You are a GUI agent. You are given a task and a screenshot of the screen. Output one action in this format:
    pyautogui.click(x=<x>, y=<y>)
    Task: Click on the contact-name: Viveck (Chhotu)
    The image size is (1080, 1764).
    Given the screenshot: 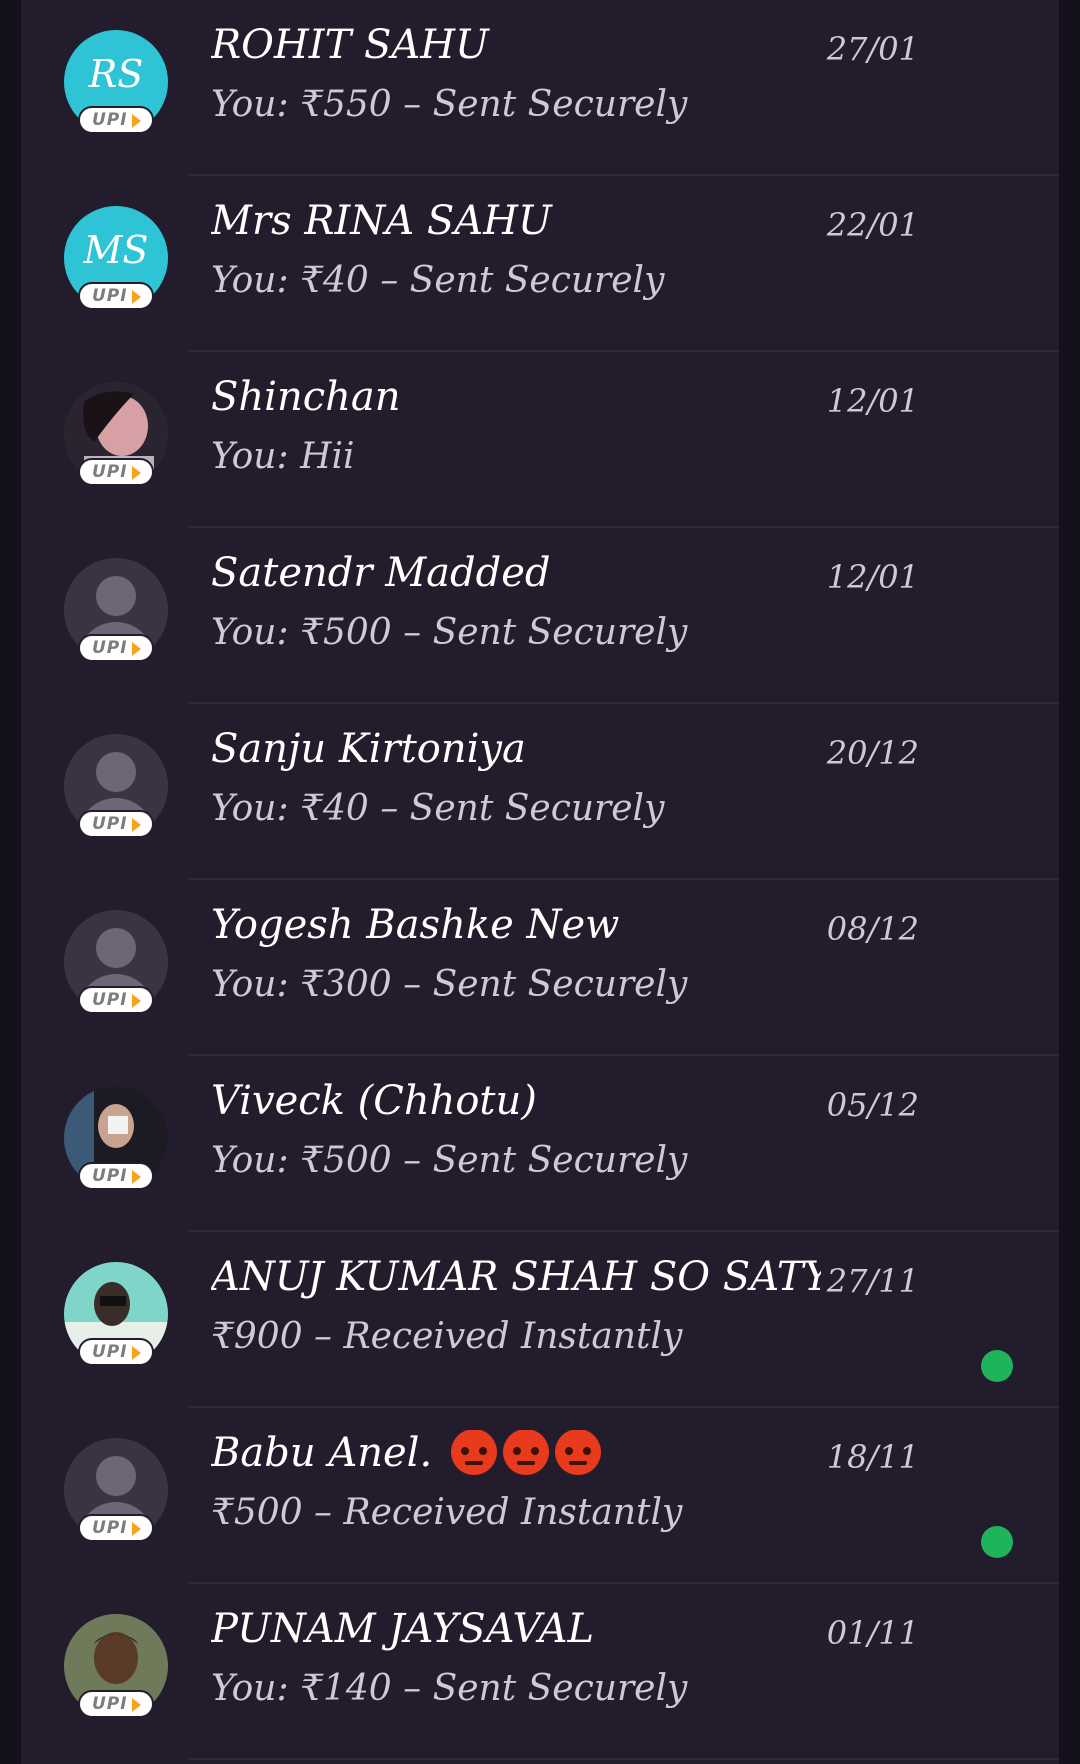 What is the action you would take?
    pyautogui.click(x=374, y=1101)
    